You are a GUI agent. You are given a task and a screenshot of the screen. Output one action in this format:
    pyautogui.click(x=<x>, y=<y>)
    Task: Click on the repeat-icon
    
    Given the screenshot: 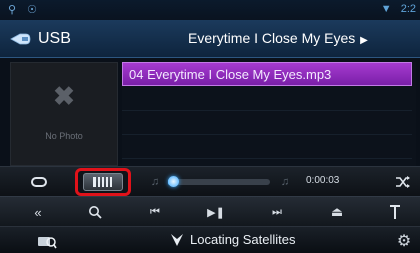 What is the action you would take?
    pyautogui.click(x=39, y=182)
    